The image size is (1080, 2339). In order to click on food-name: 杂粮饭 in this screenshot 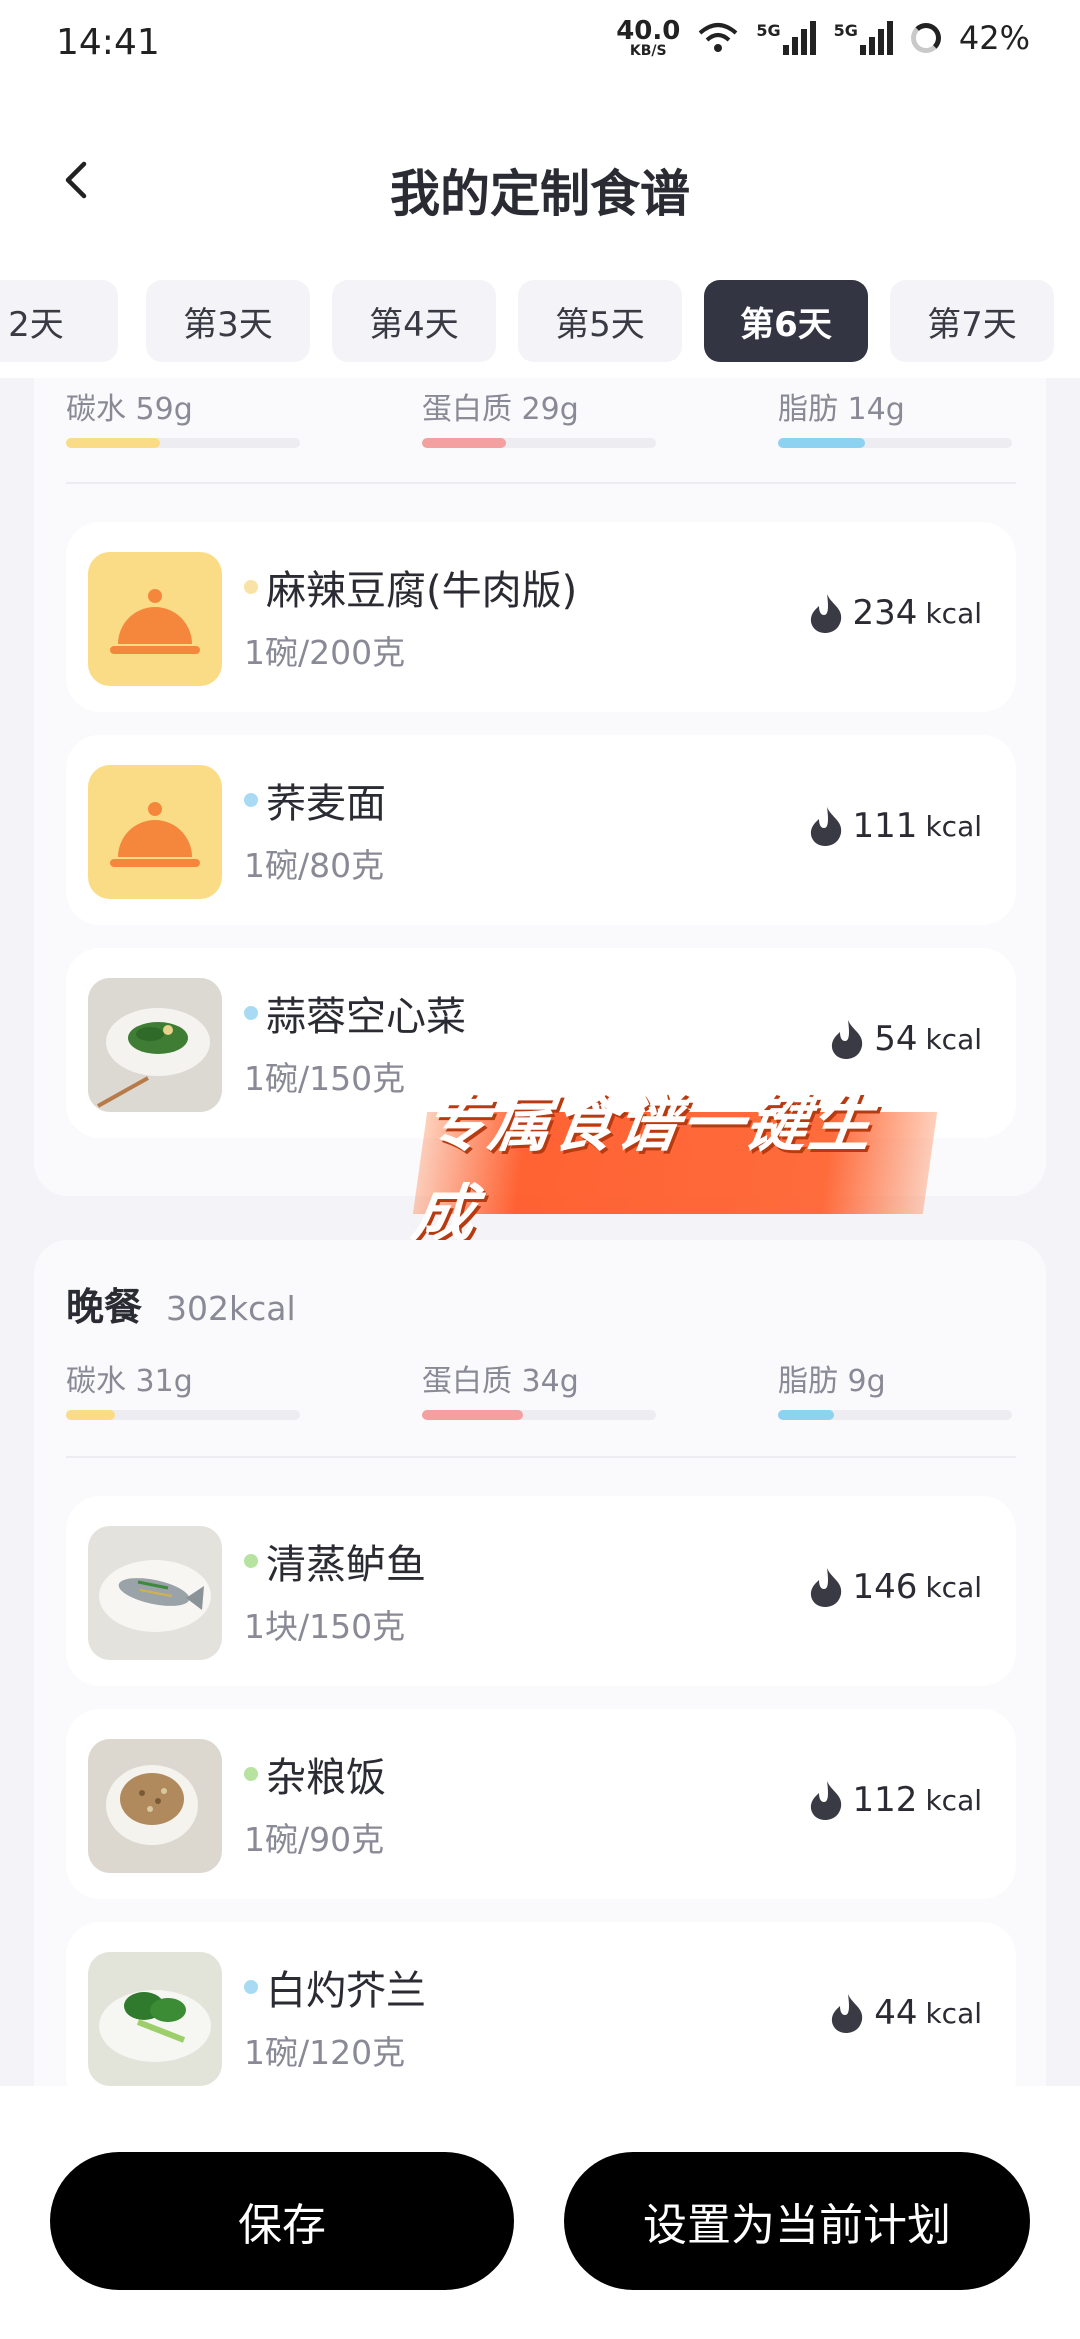, I will do `click(326, 1778)`.